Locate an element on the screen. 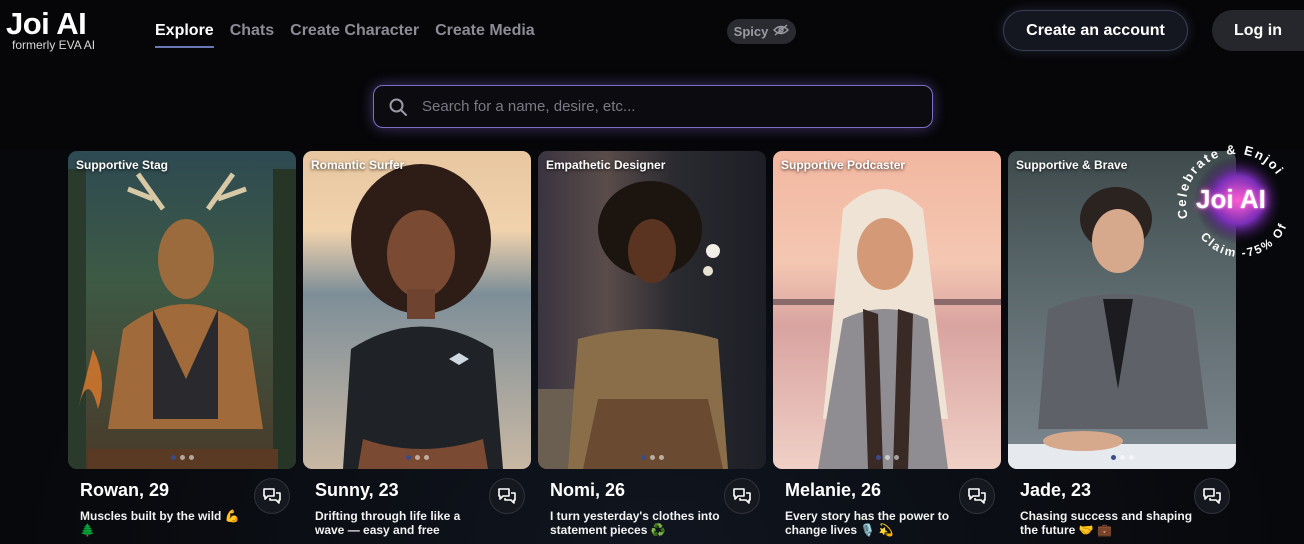 This screenshot has height=544, width=1304. spicy-label: Spicy is located at coordinates (751, 31).